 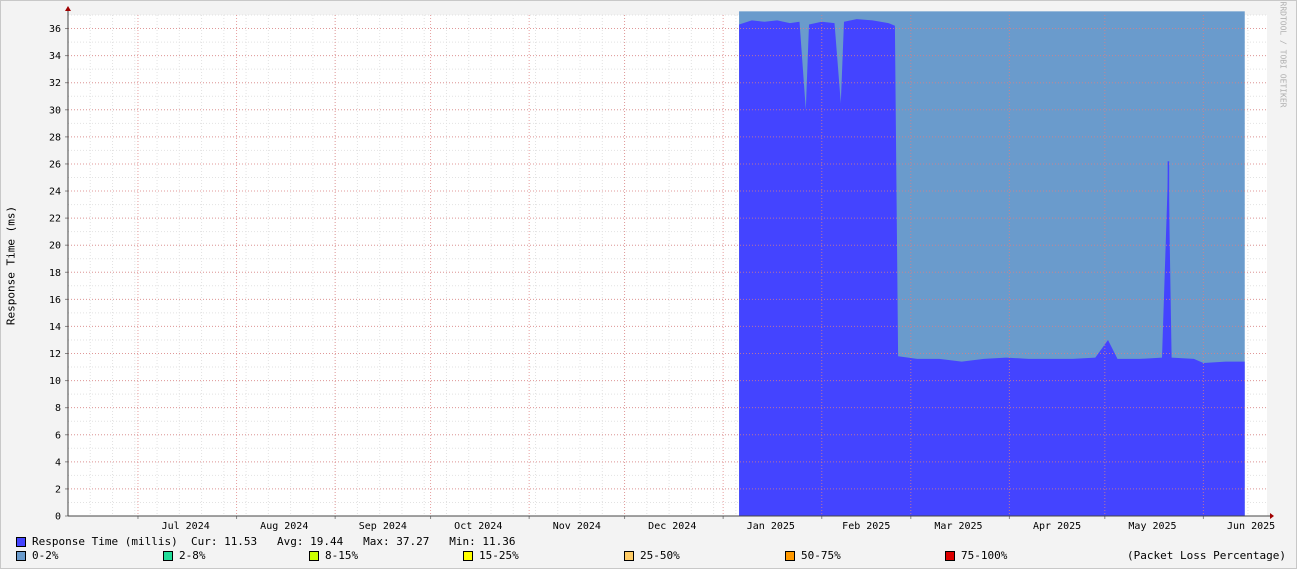 I want to click on y-tick-label: 6, so click(x=58, y=435).